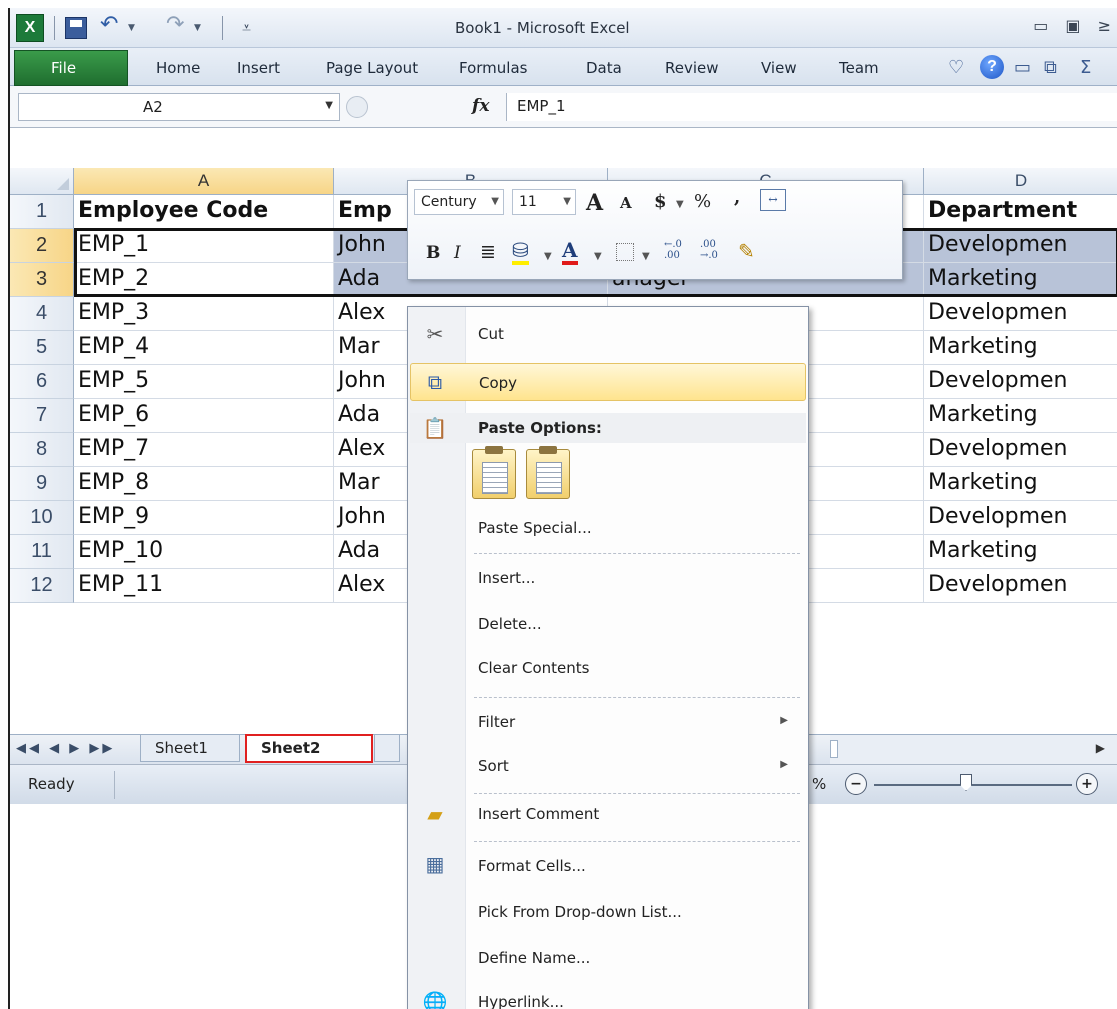 The width and height of the screenshot is (1117, 1009). Describe the element at coordinates (204, 181) in the screenshot. I see `column-header-a: A` at that location.